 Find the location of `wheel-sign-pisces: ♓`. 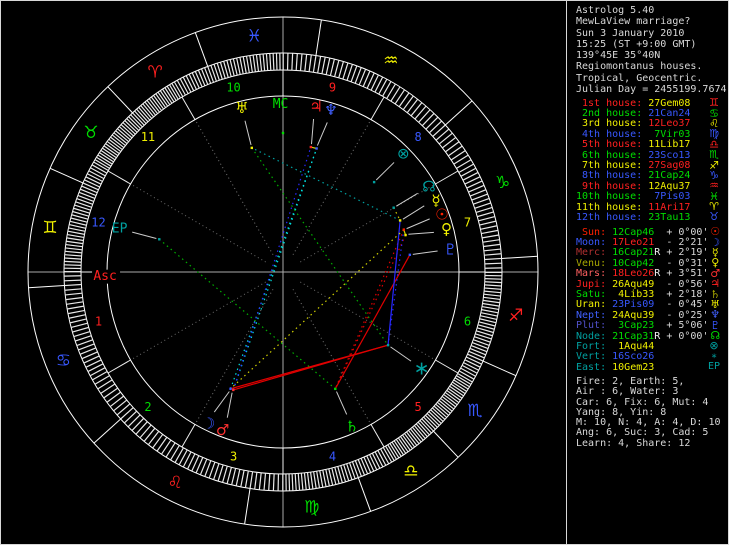

wheel-sign-pisces: ♓ is located at coordinates (254, 37).